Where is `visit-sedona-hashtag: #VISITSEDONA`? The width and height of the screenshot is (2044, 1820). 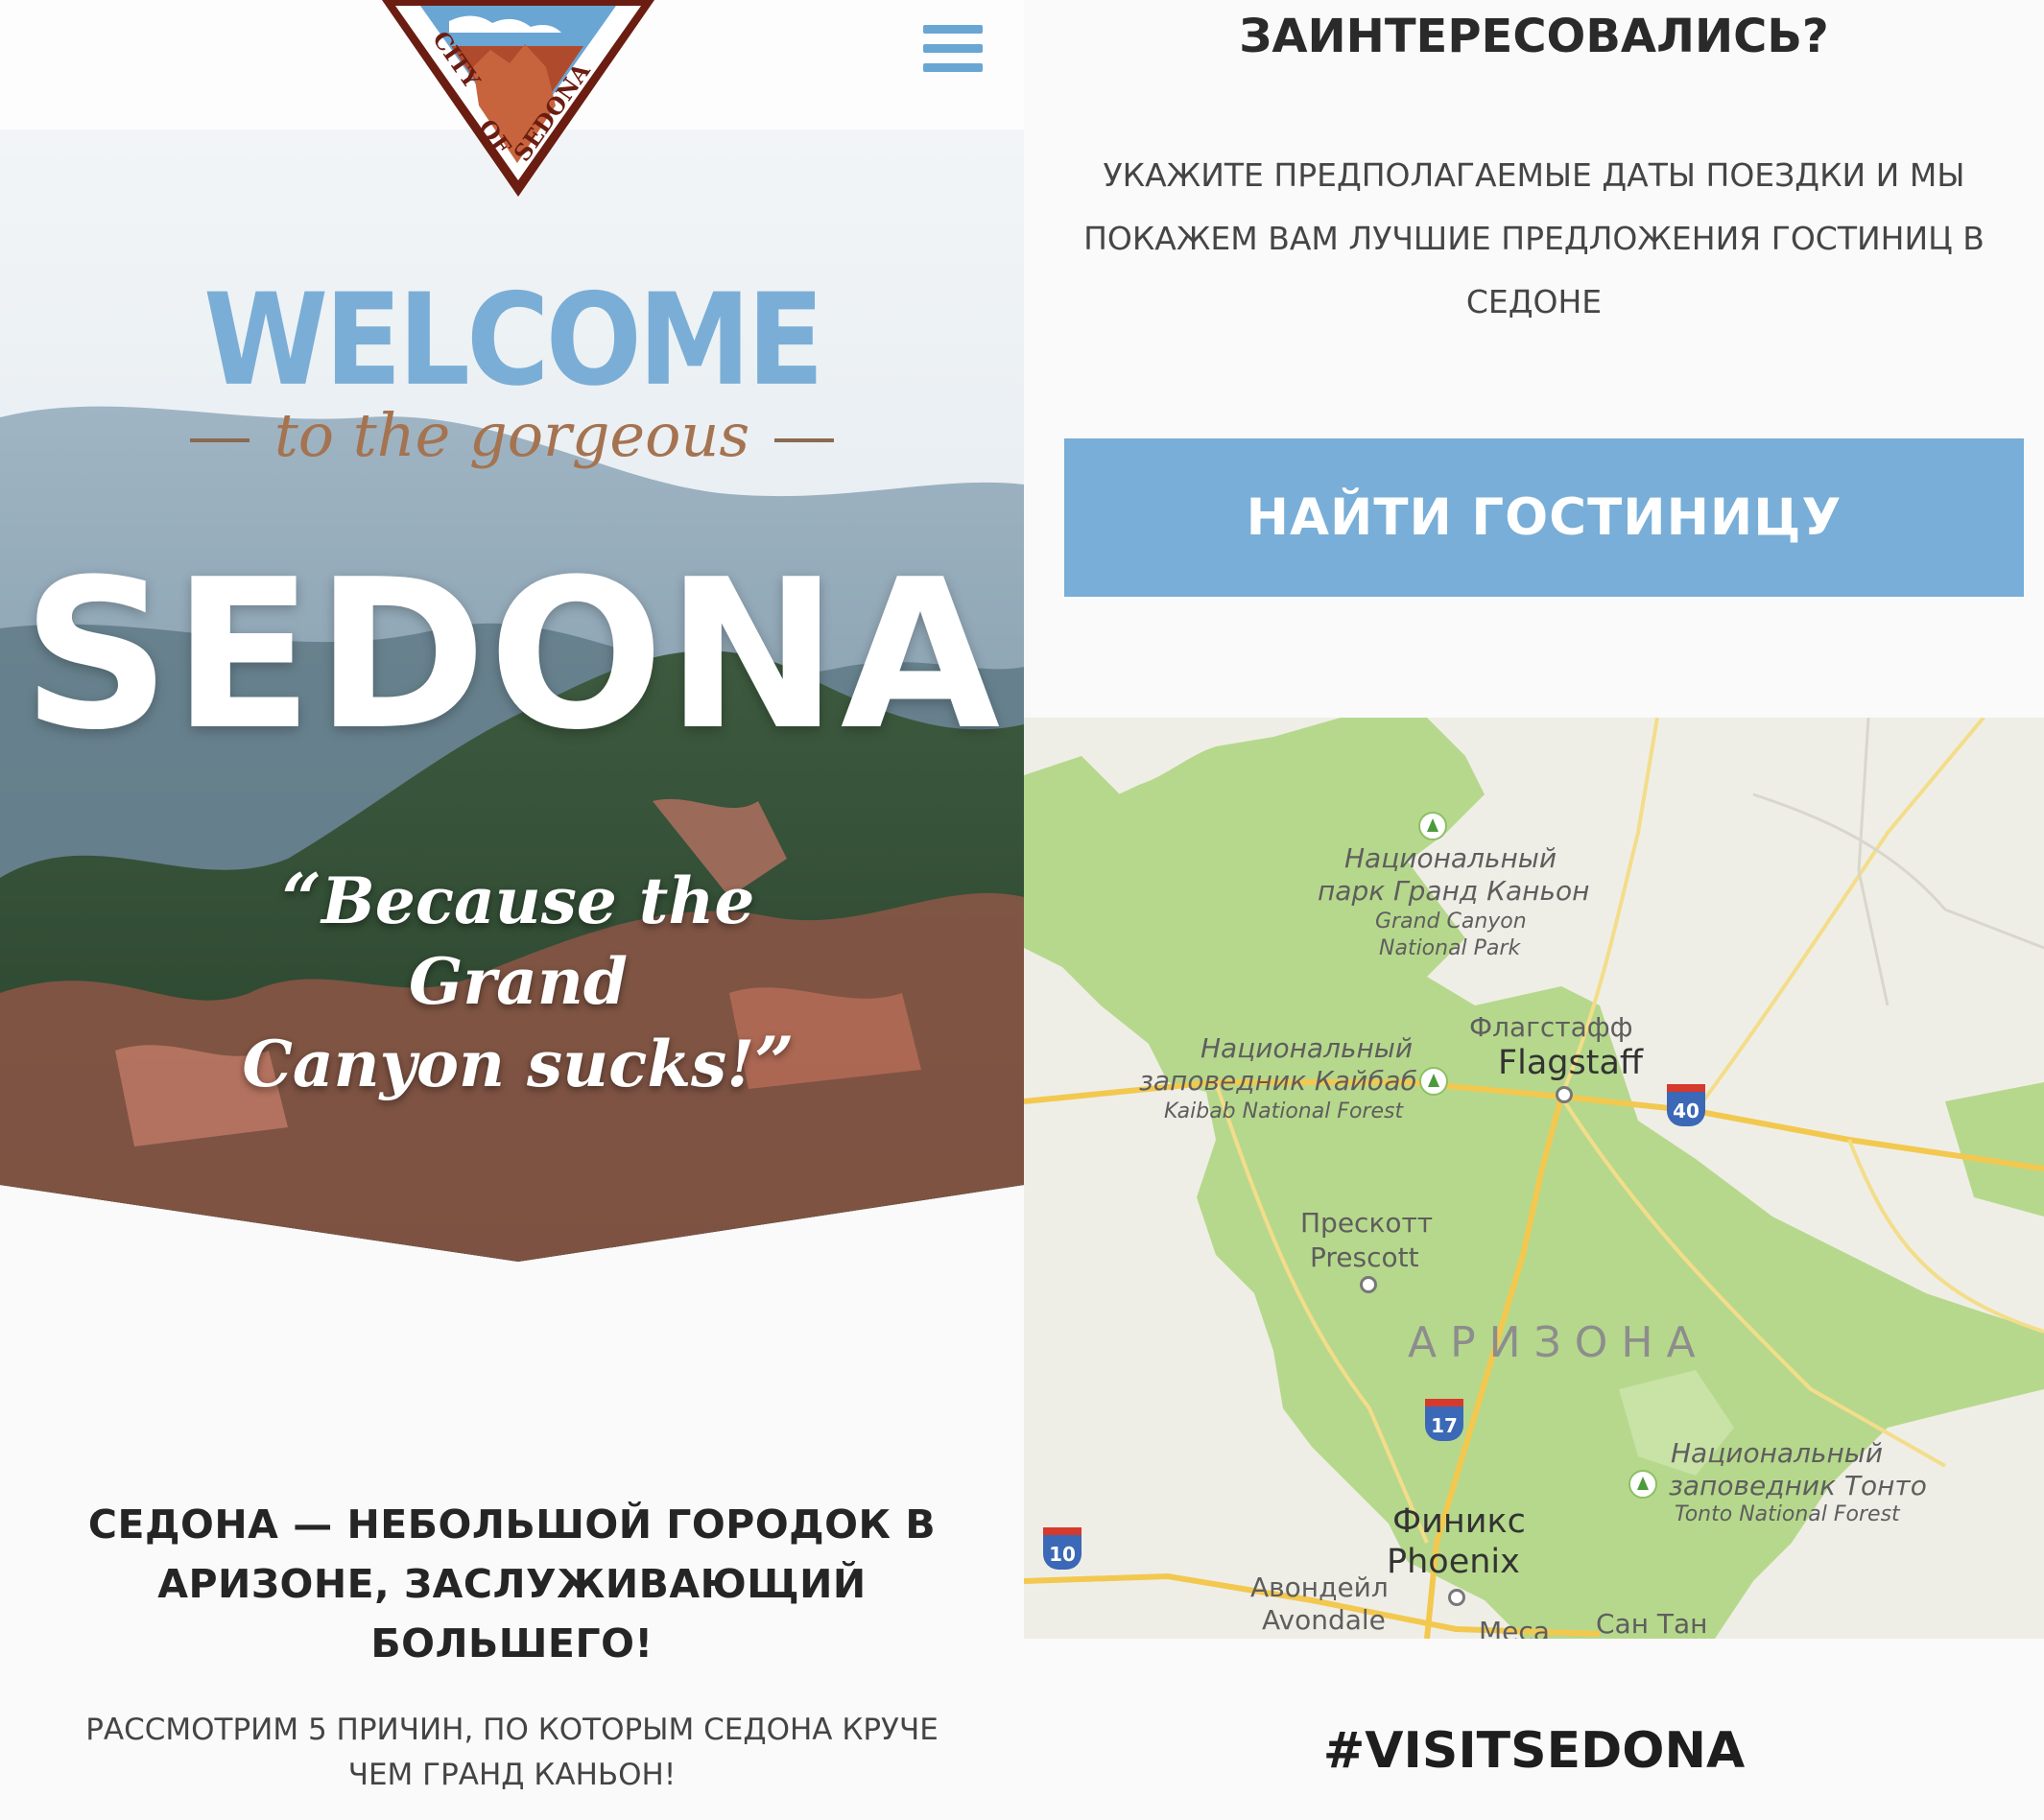
visit-sedona-hashtag: #VISITSEDONA is located at coordinates (1534, 1751).